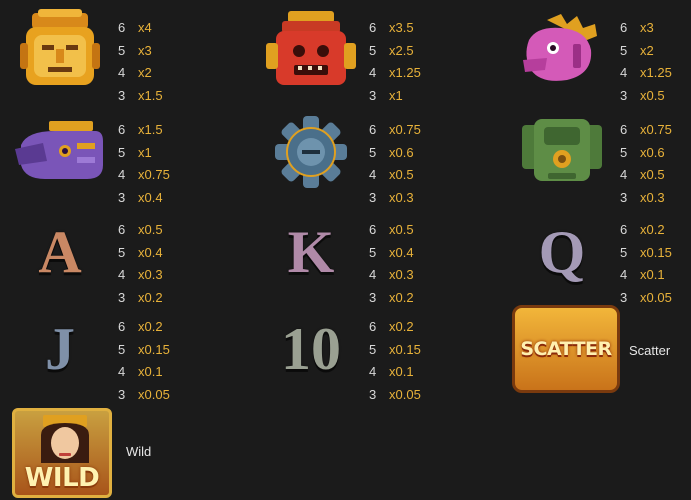 The width and height of the screenshot is (691, 500). Describe the element at coordinates (652, 229) in the screenshot. I see `payout-multiplier: x0.2` at that location.